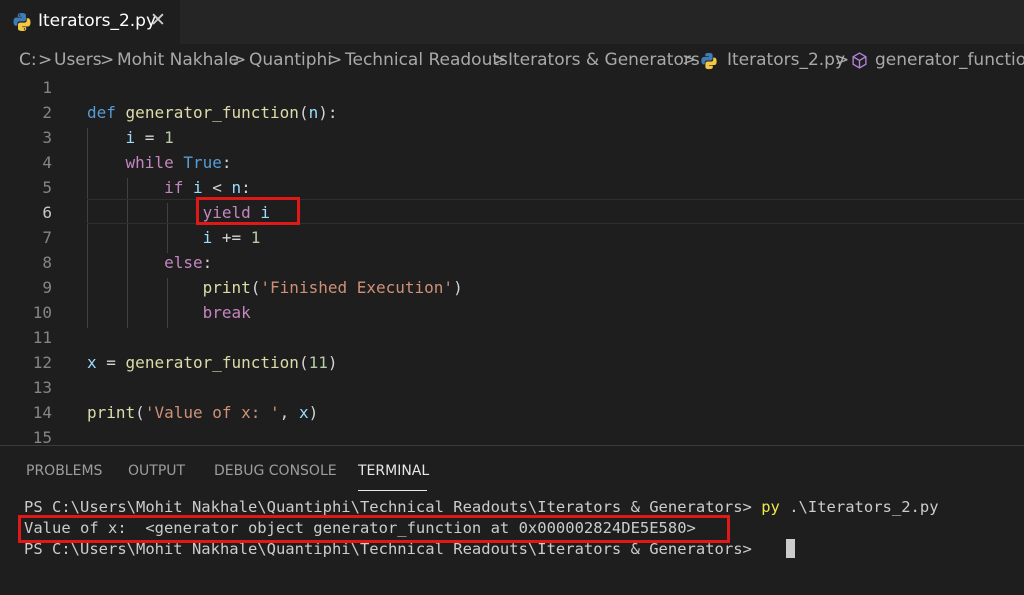  What do you see at coordinates (174, 187) in the screenshot?
I see `keyword: if` at bounding box center [174, 187].